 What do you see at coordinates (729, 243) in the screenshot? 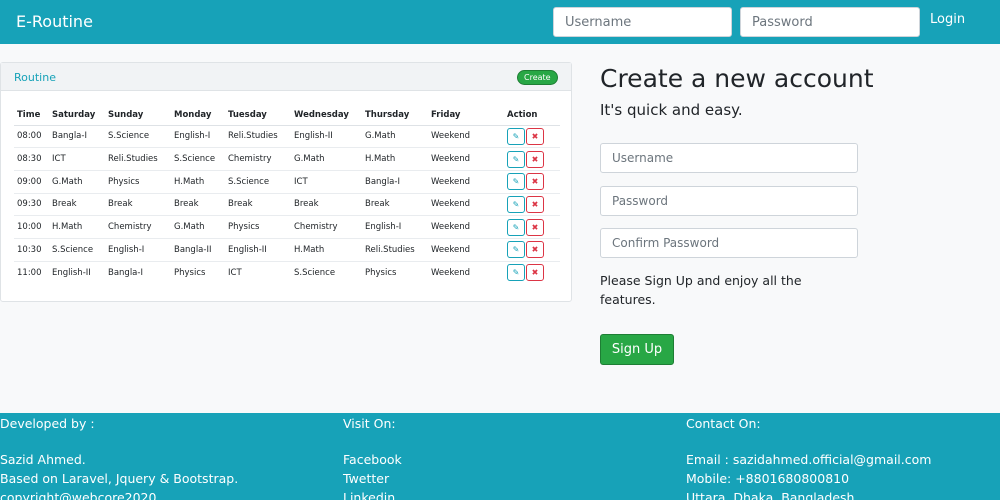
I see `signup-confirm-password-input` at bounding box center [729, 243].